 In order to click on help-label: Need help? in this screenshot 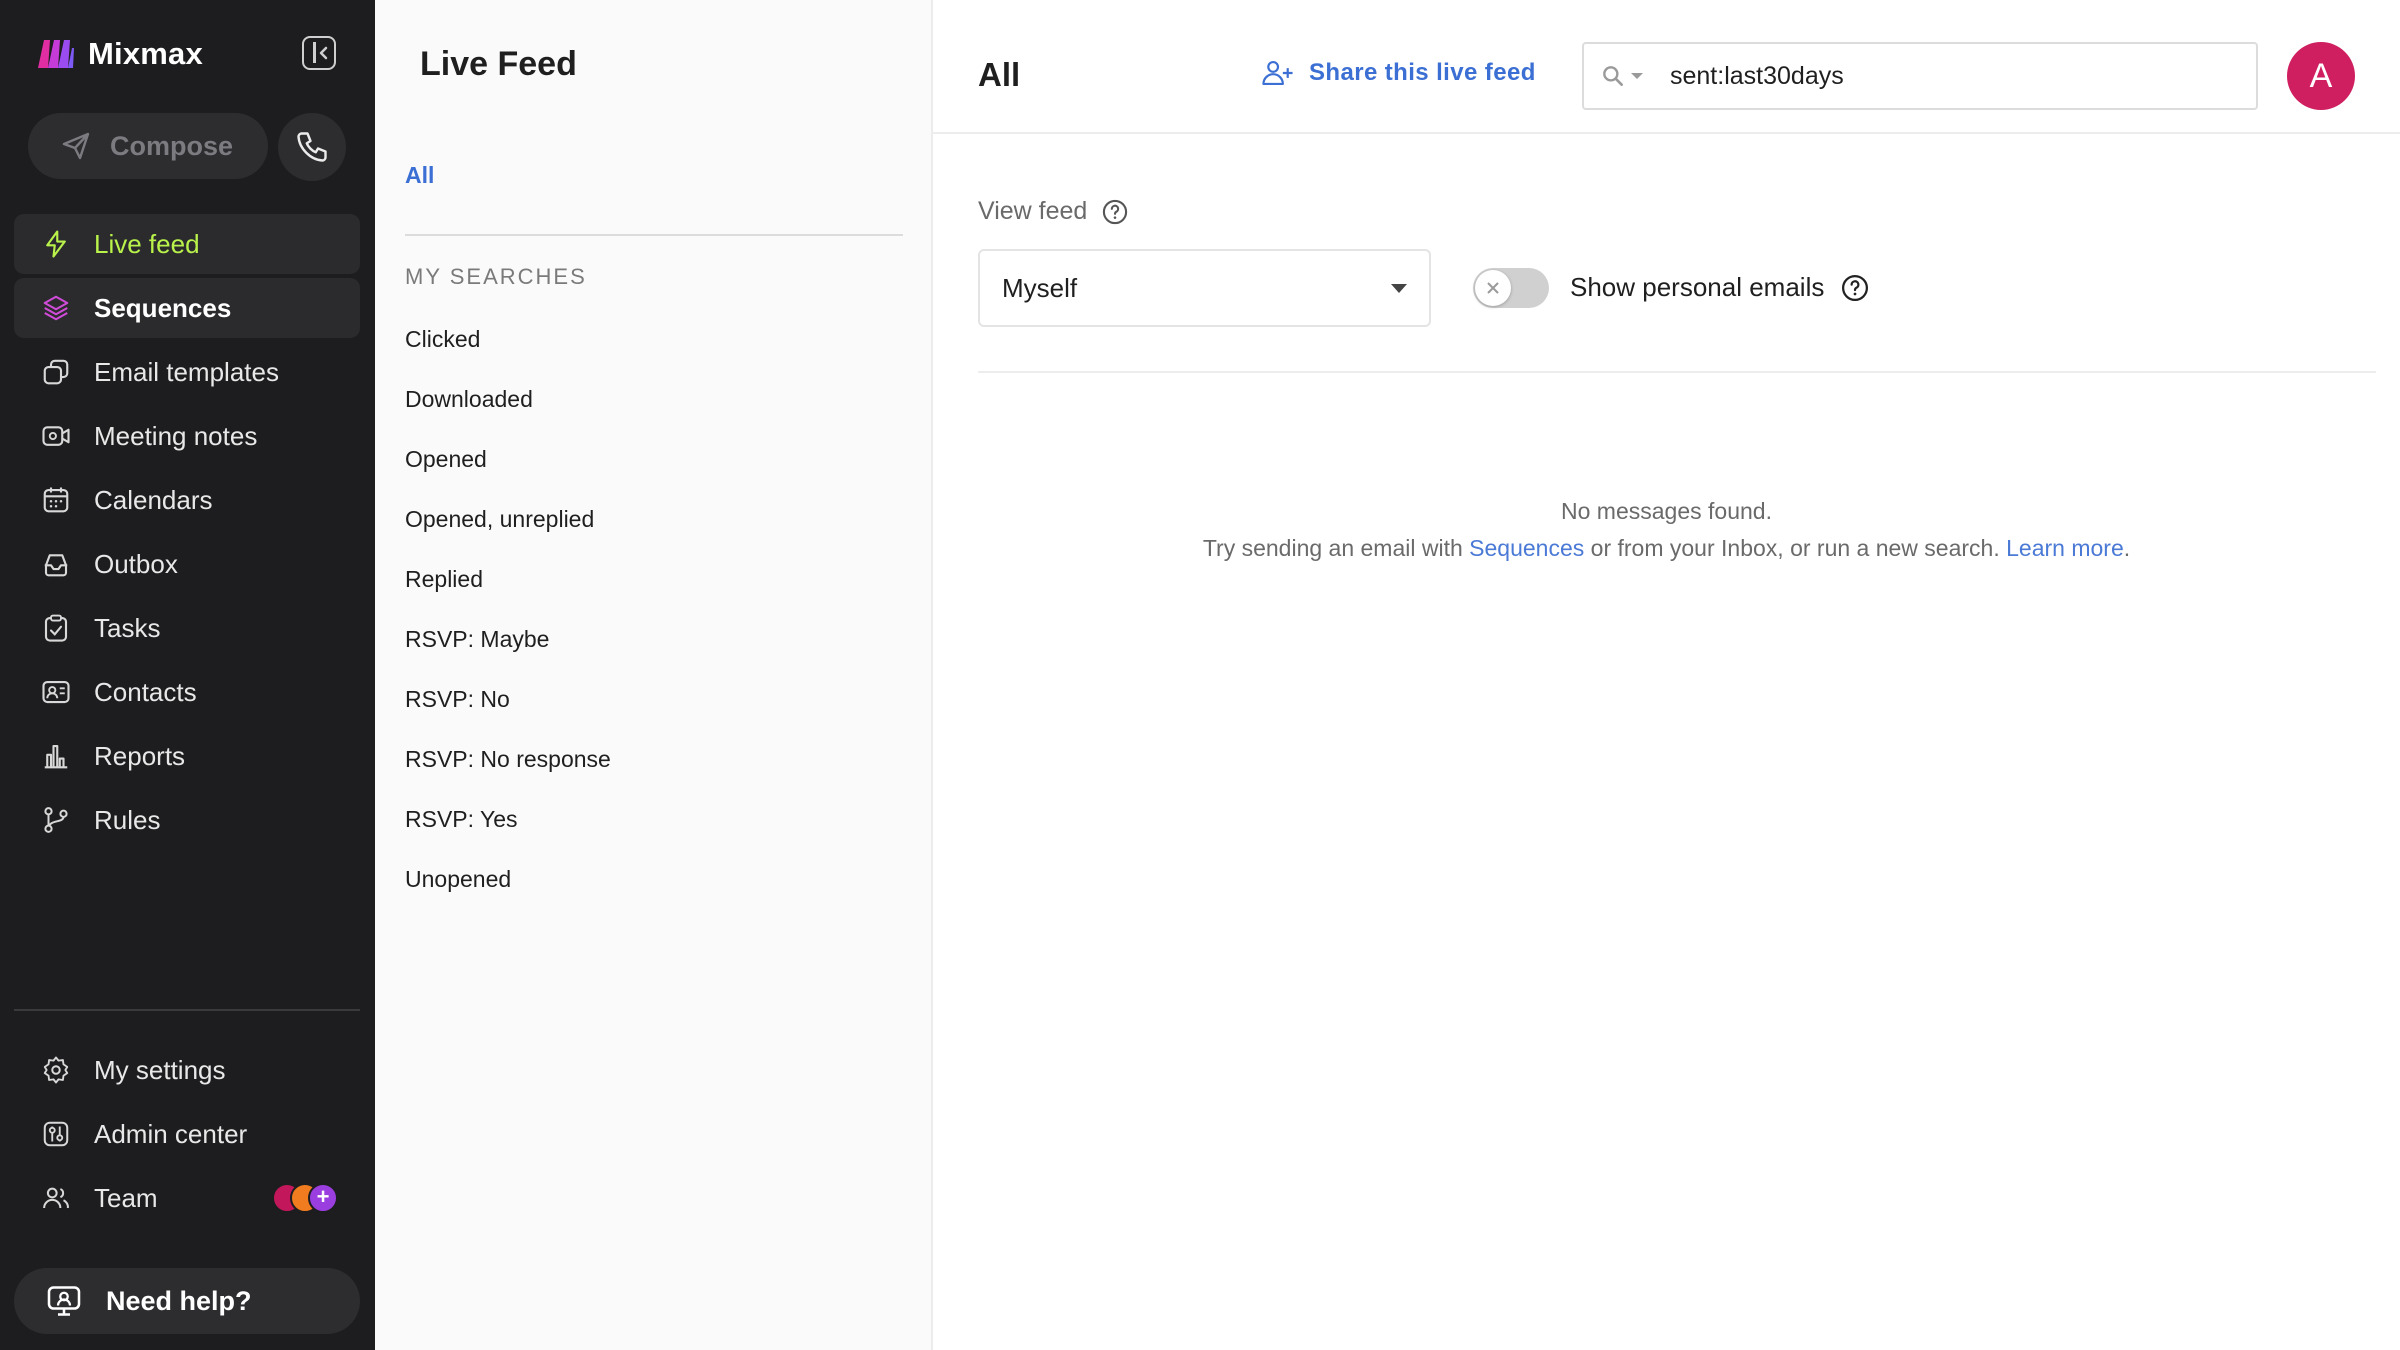, I will do `click(179, 1300)`.